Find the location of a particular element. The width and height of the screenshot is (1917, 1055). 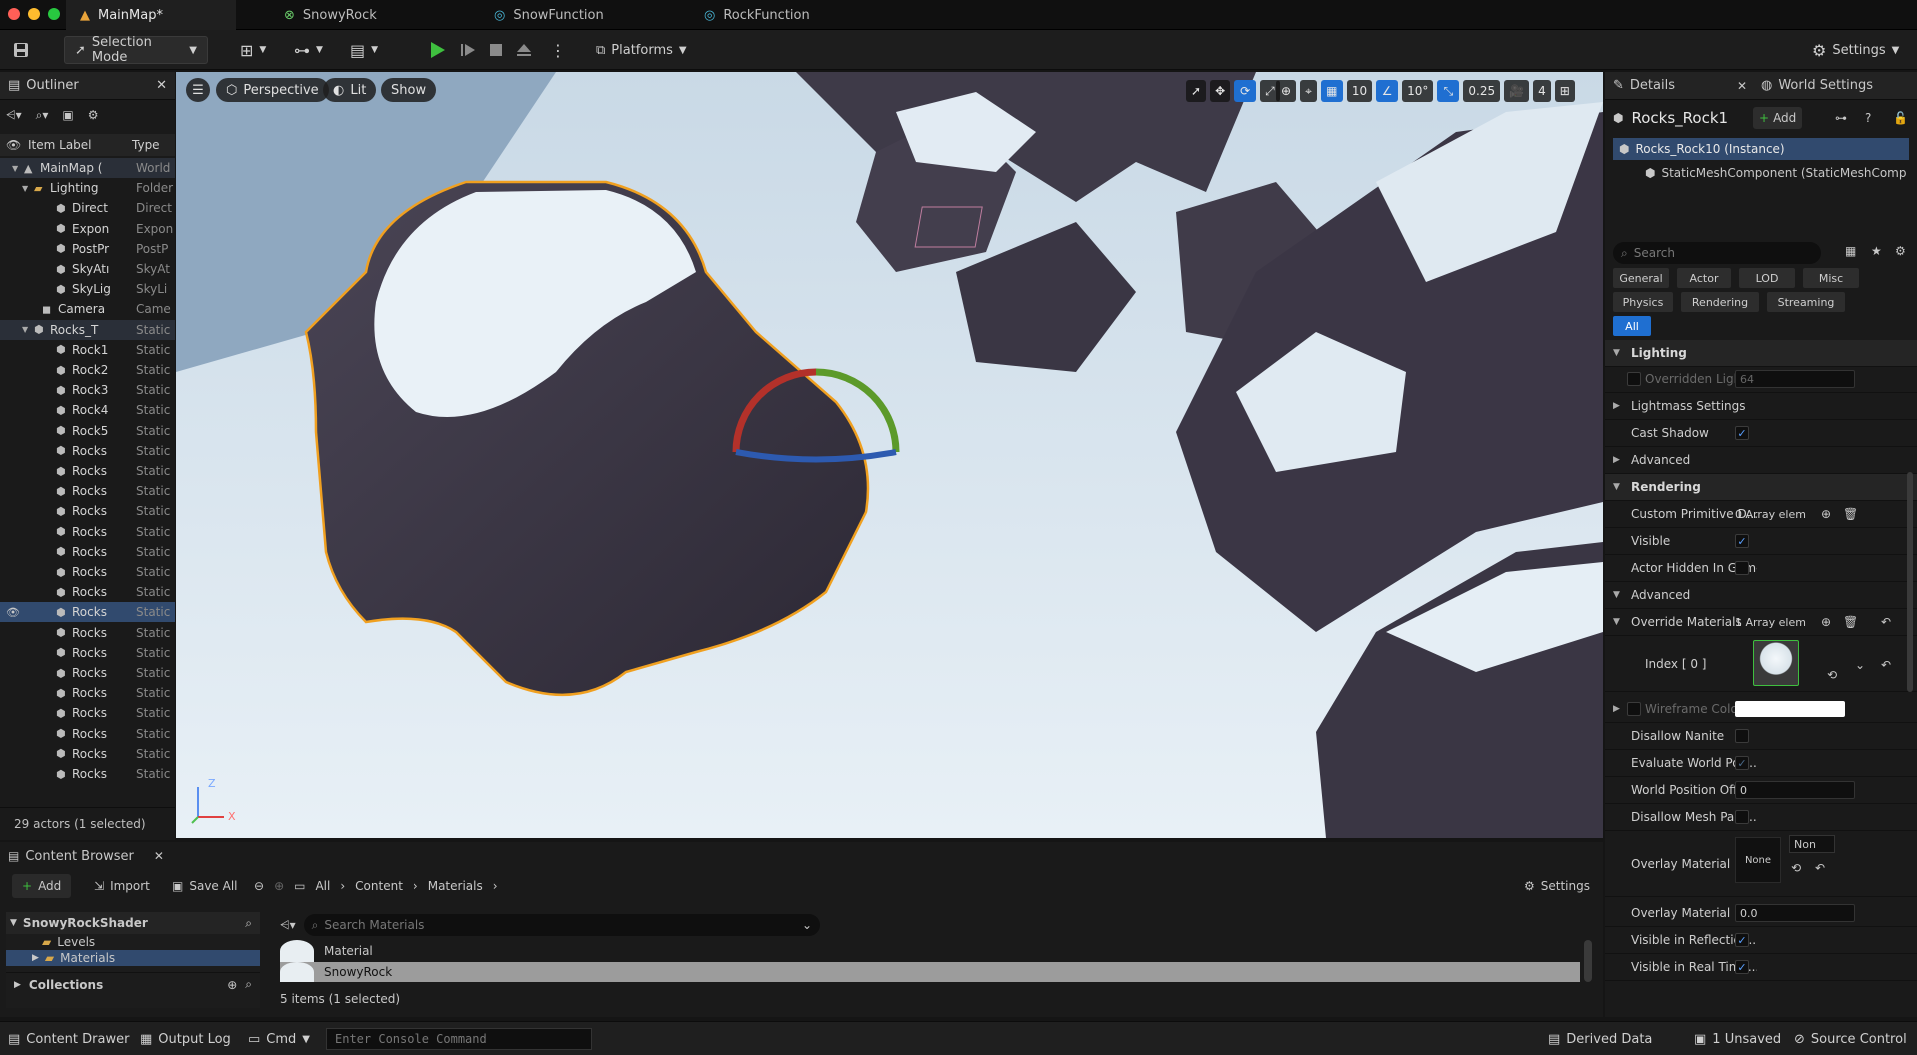

property-row-rendering-section: ▼ Rendering is located at coordinates (1761, 487).